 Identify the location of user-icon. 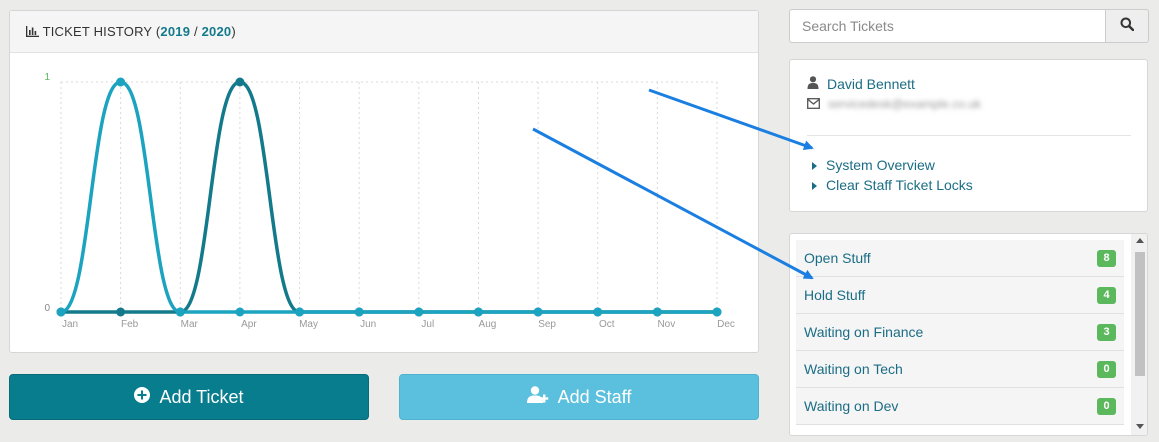
(813, 84).